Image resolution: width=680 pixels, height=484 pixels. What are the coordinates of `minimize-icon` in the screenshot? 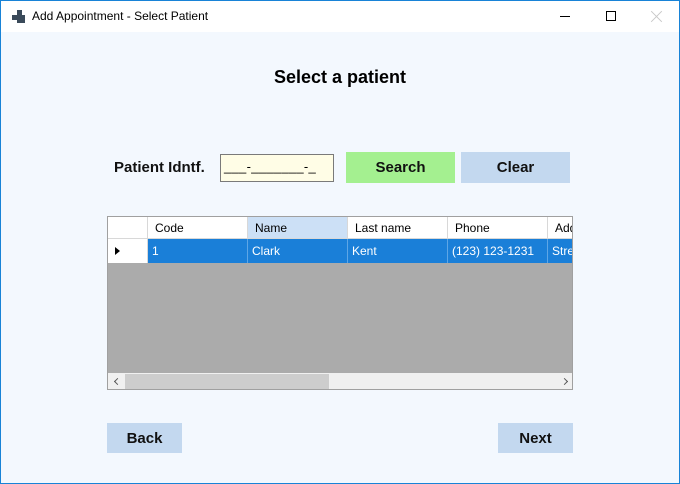 It's located at (565, 16).